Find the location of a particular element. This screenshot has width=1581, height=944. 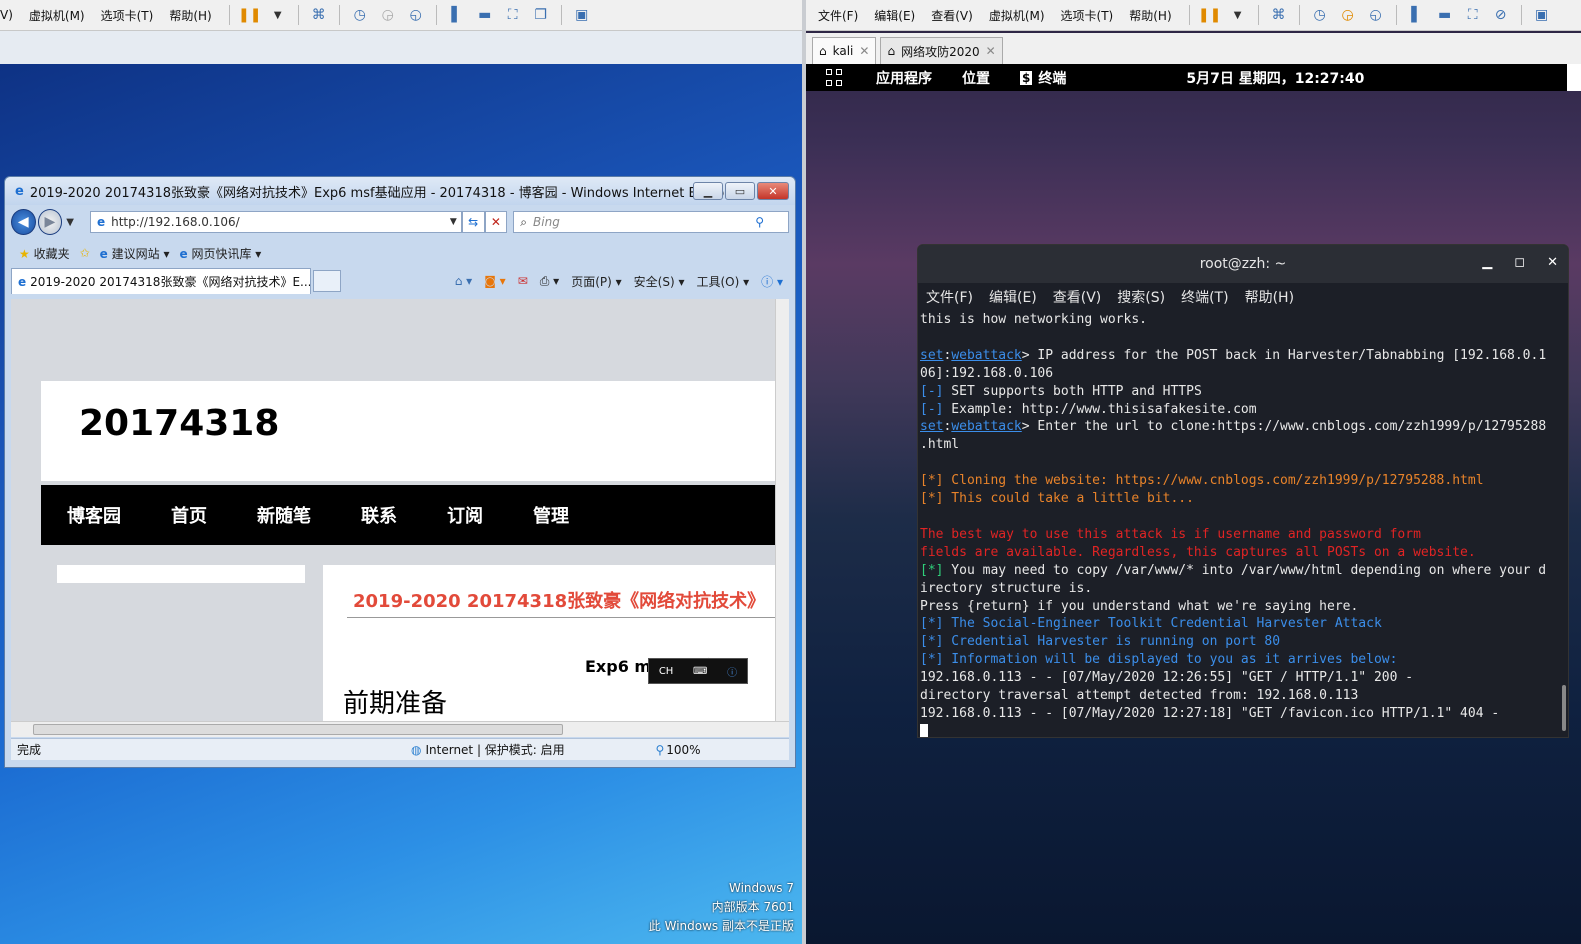

terminal-app-menu: 终端 is located at coordinates (1052, 78).